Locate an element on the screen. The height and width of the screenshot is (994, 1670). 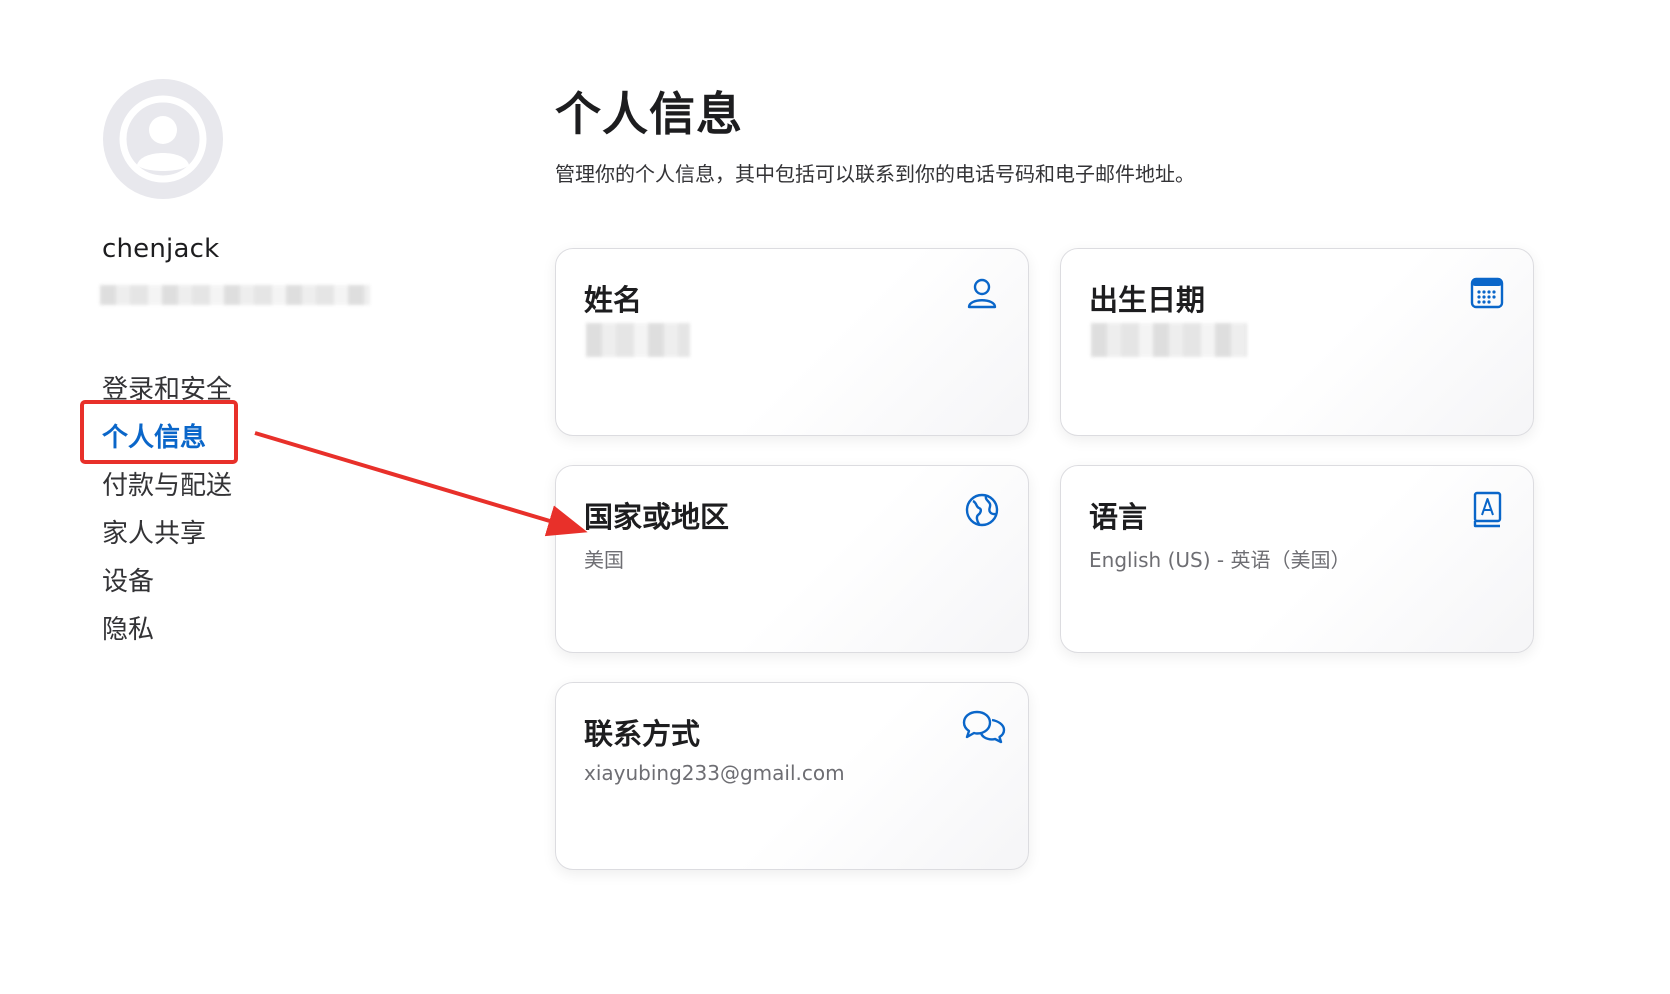
book-icon is located at coordinates (1487, 510).